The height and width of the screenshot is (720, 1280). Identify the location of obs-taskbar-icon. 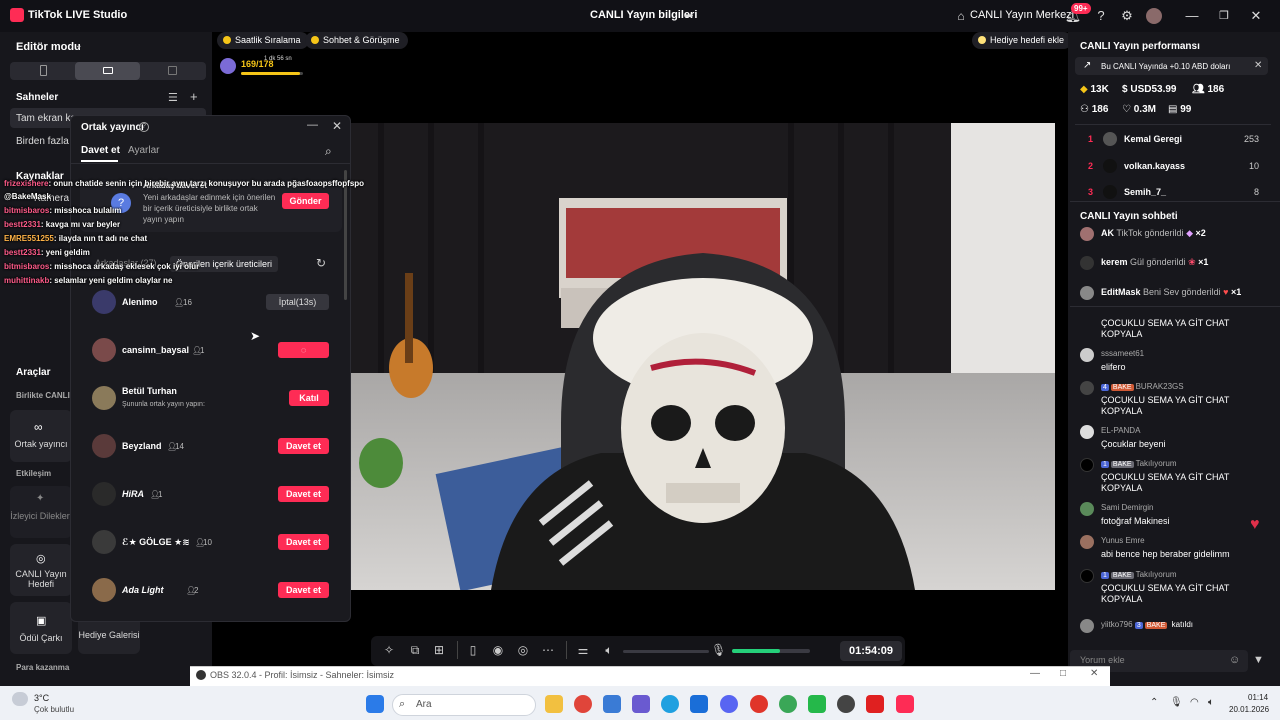
(846, 704).